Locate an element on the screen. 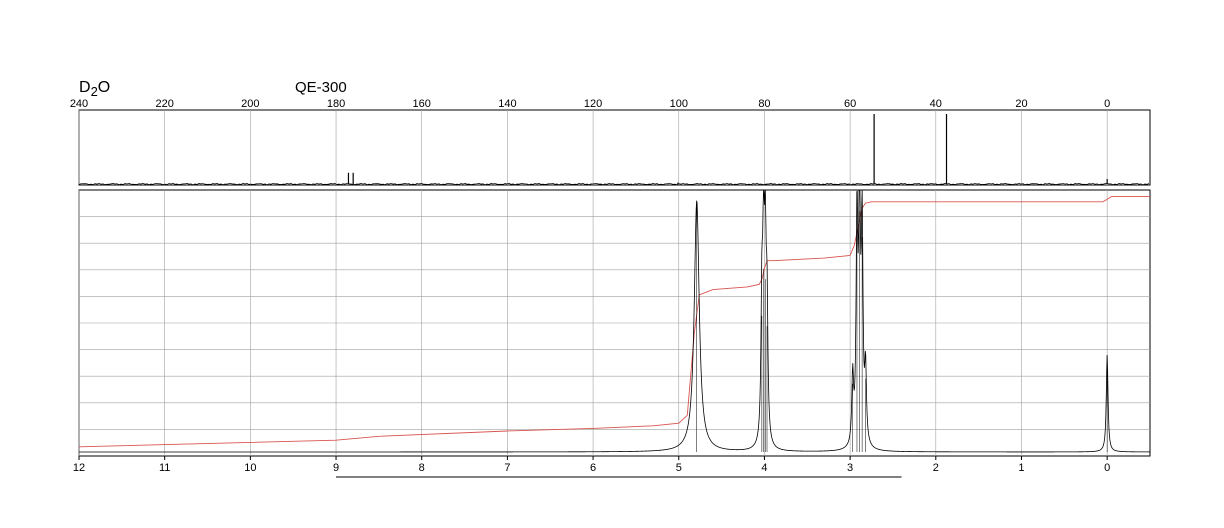  h1-tick-label: 6 is located at coordinates (593, 468).